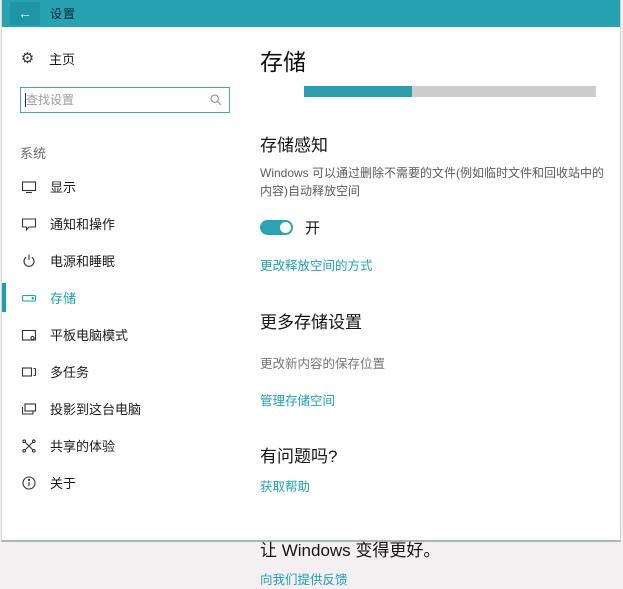 The height and width of the screenshot is (589, 623). Describe the element at coordinates (63, 187) in the screenshot. I see `nav-label: 显示` at that location.